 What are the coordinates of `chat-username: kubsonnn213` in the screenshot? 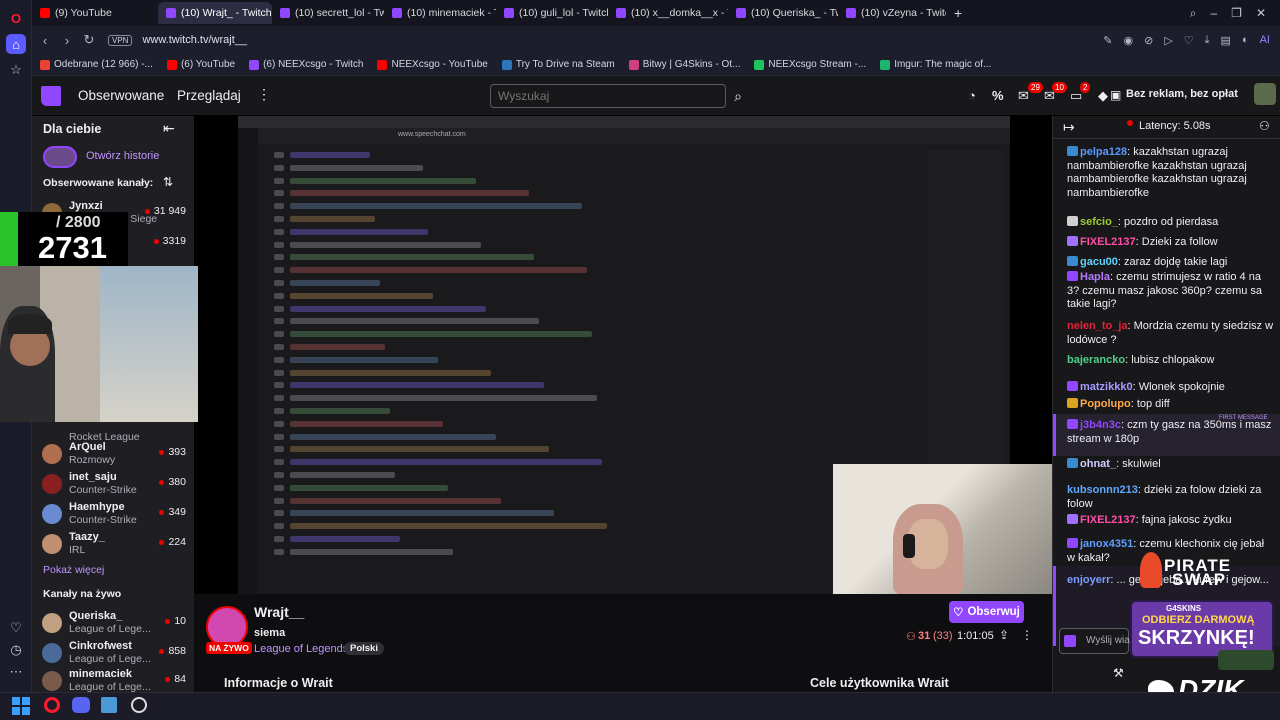 It's located at (1102, 490).